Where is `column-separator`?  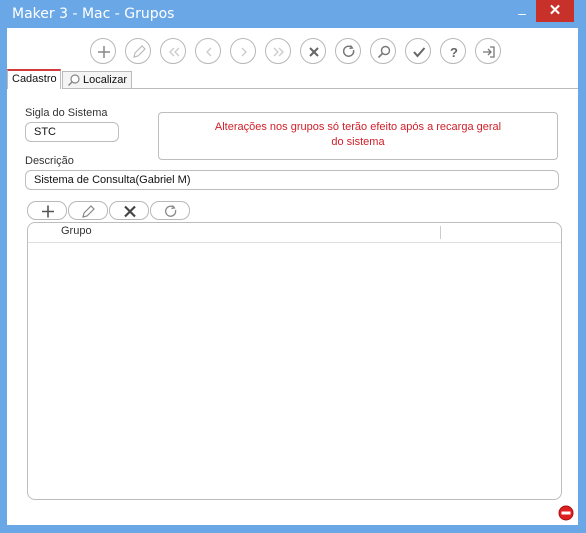
column-separator is located at coordinates (440, 232).